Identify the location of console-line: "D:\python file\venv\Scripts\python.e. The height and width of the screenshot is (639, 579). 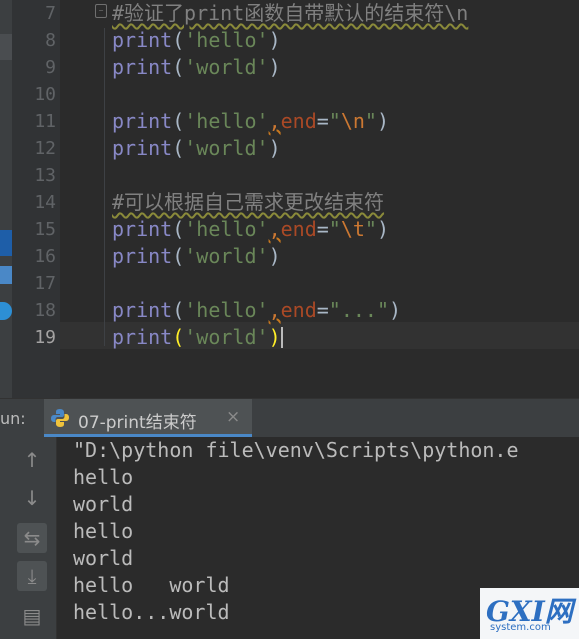
(296, 450).